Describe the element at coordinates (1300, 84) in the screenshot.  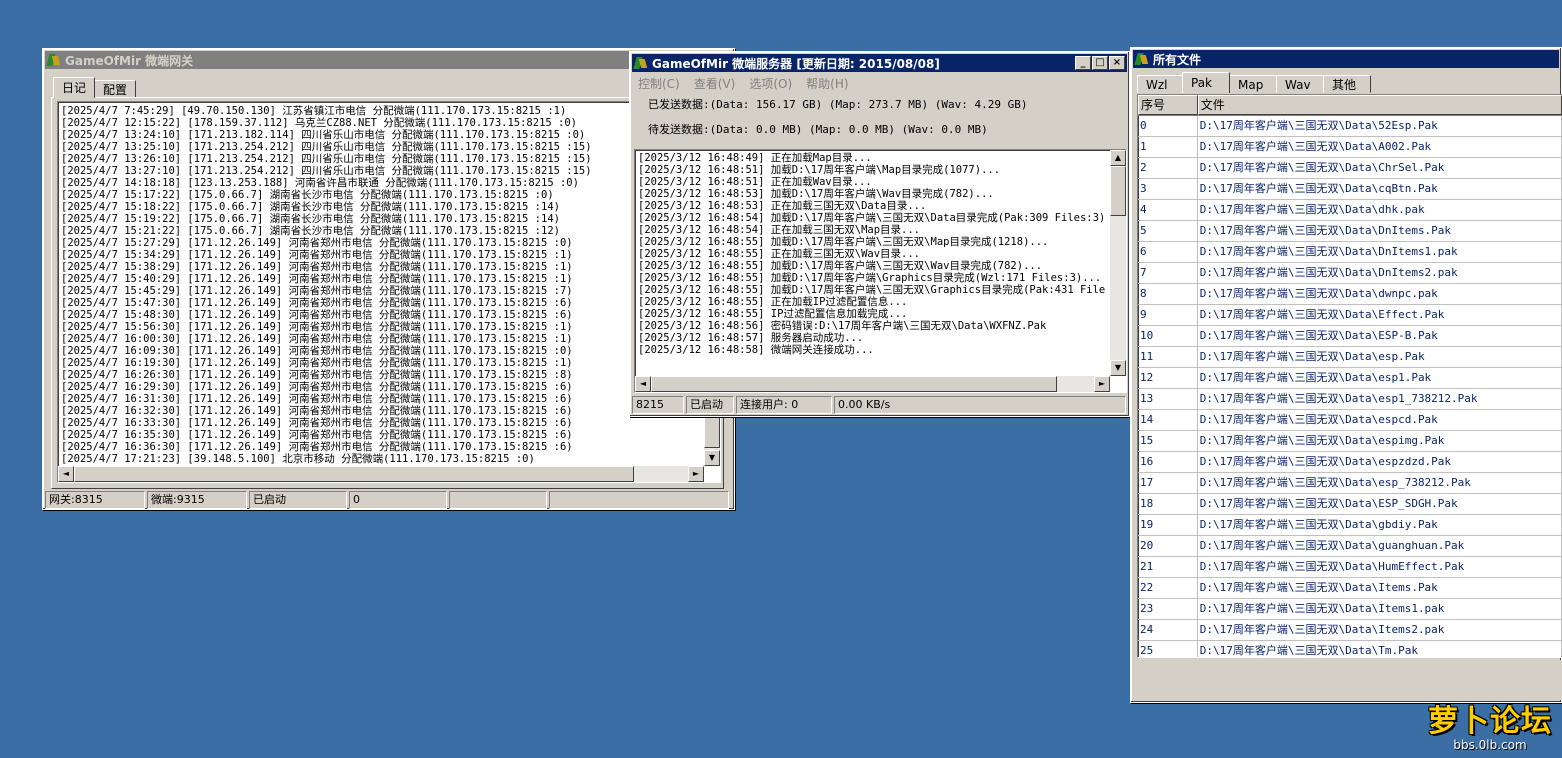
I see `tab-wav: Wav` at that location.